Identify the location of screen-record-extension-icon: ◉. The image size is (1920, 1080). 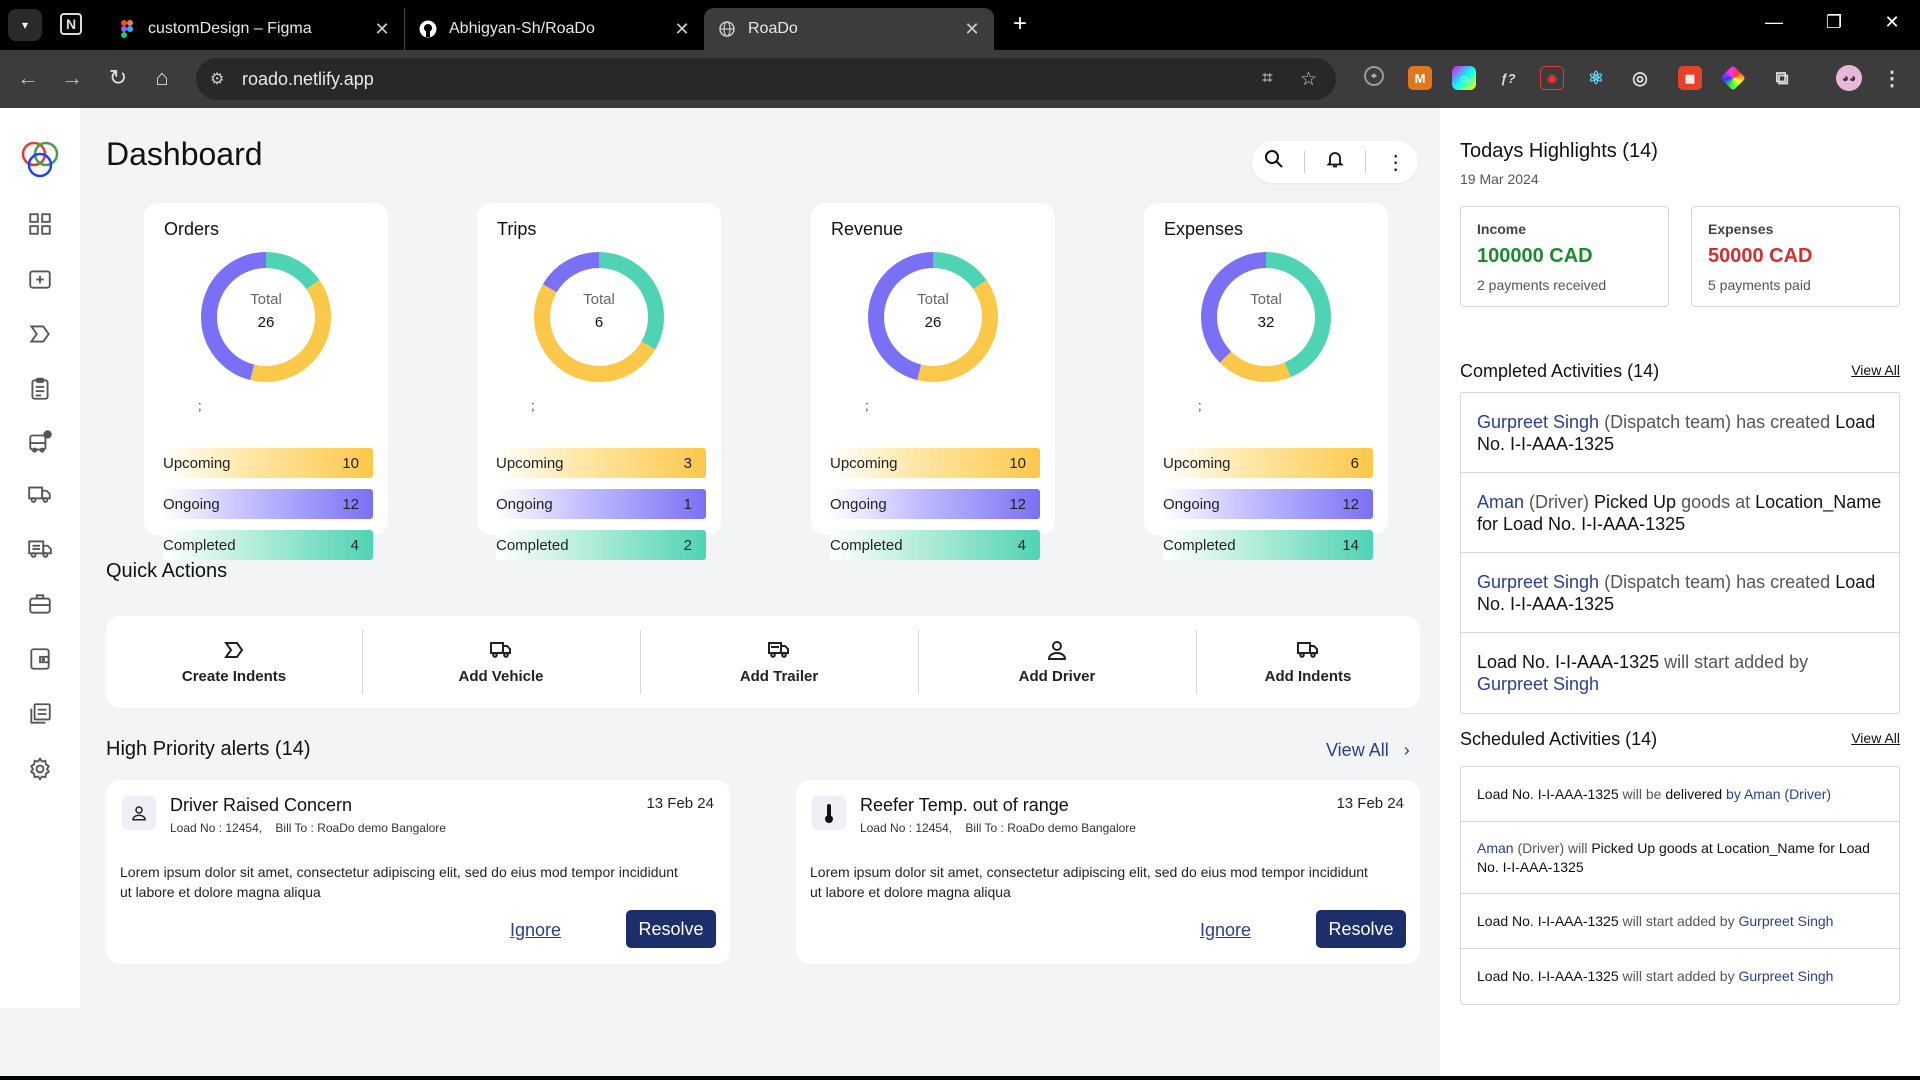
(1552, 78).